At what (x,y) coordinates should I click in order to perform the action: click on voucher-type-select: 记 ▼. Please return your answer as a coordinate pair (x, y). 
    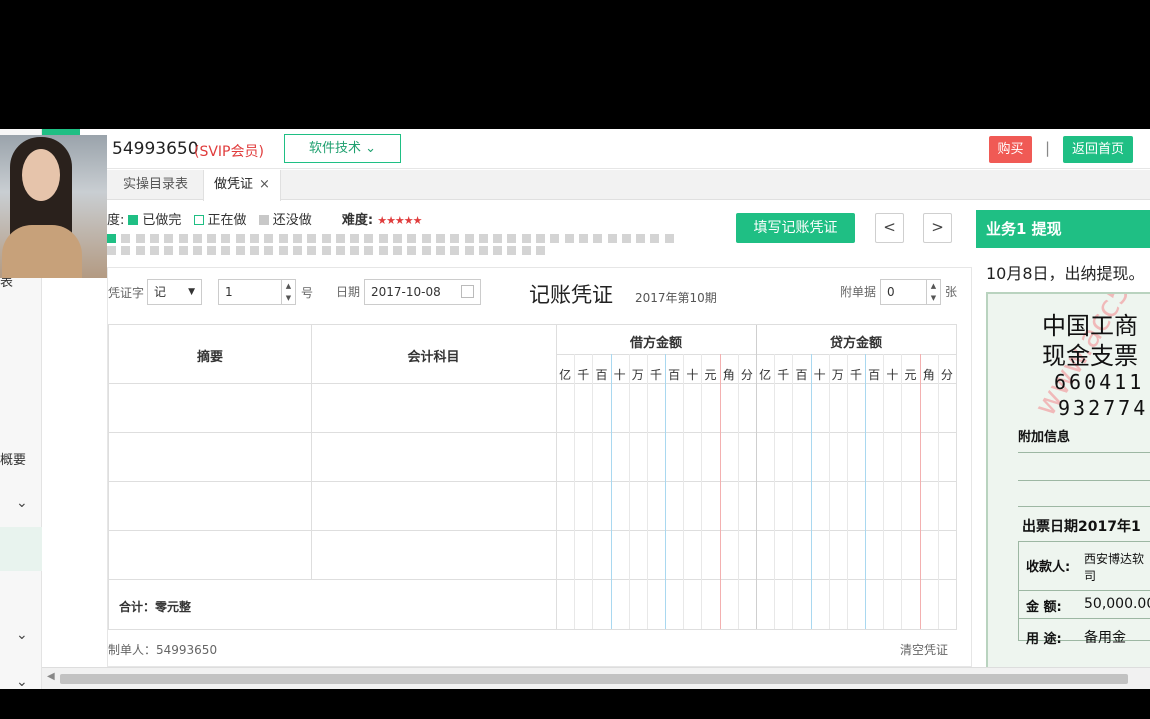
    Looking at the image, I should click on (174, 292).